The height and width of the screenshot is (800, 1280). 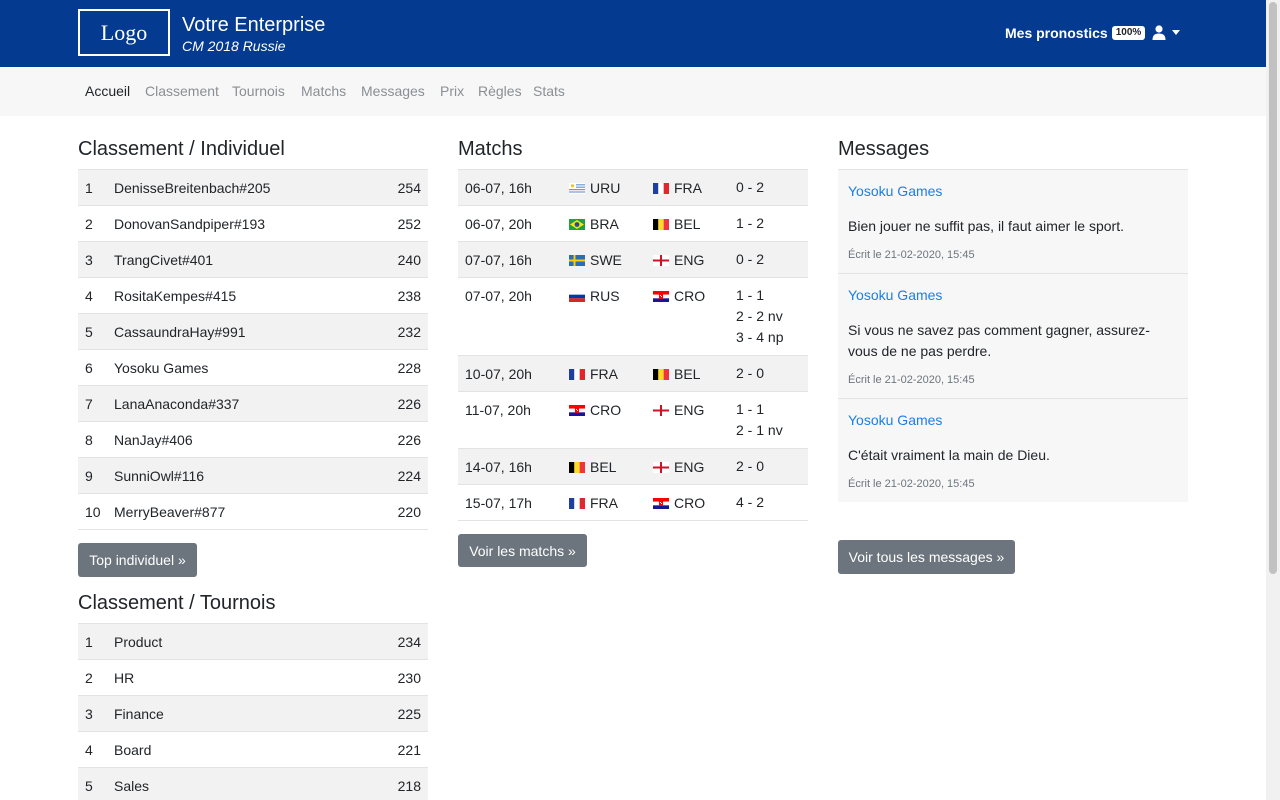 What do you see at coordinates (633, 503) in the screenshot?
I see `match-row: 15-07, 17h FRA CRO 4 - 2` at bounding box center [633, 503].